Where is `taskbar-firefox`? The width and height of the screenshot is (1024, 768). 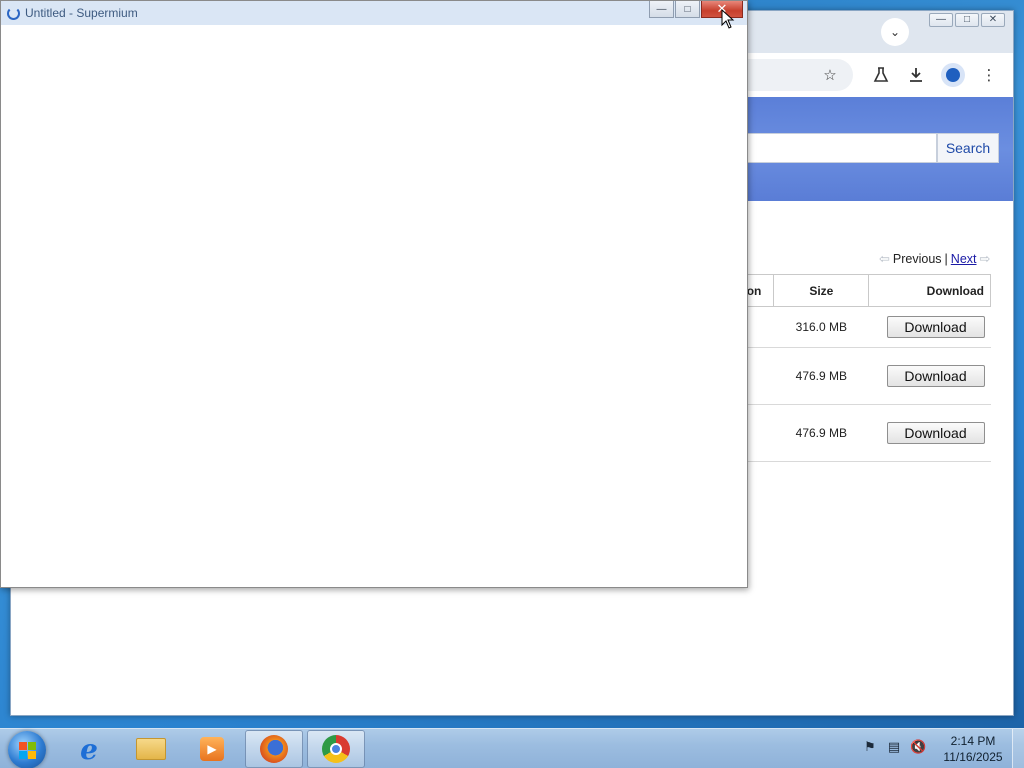
taskbar-firefox is located at coordinates (274, 749).